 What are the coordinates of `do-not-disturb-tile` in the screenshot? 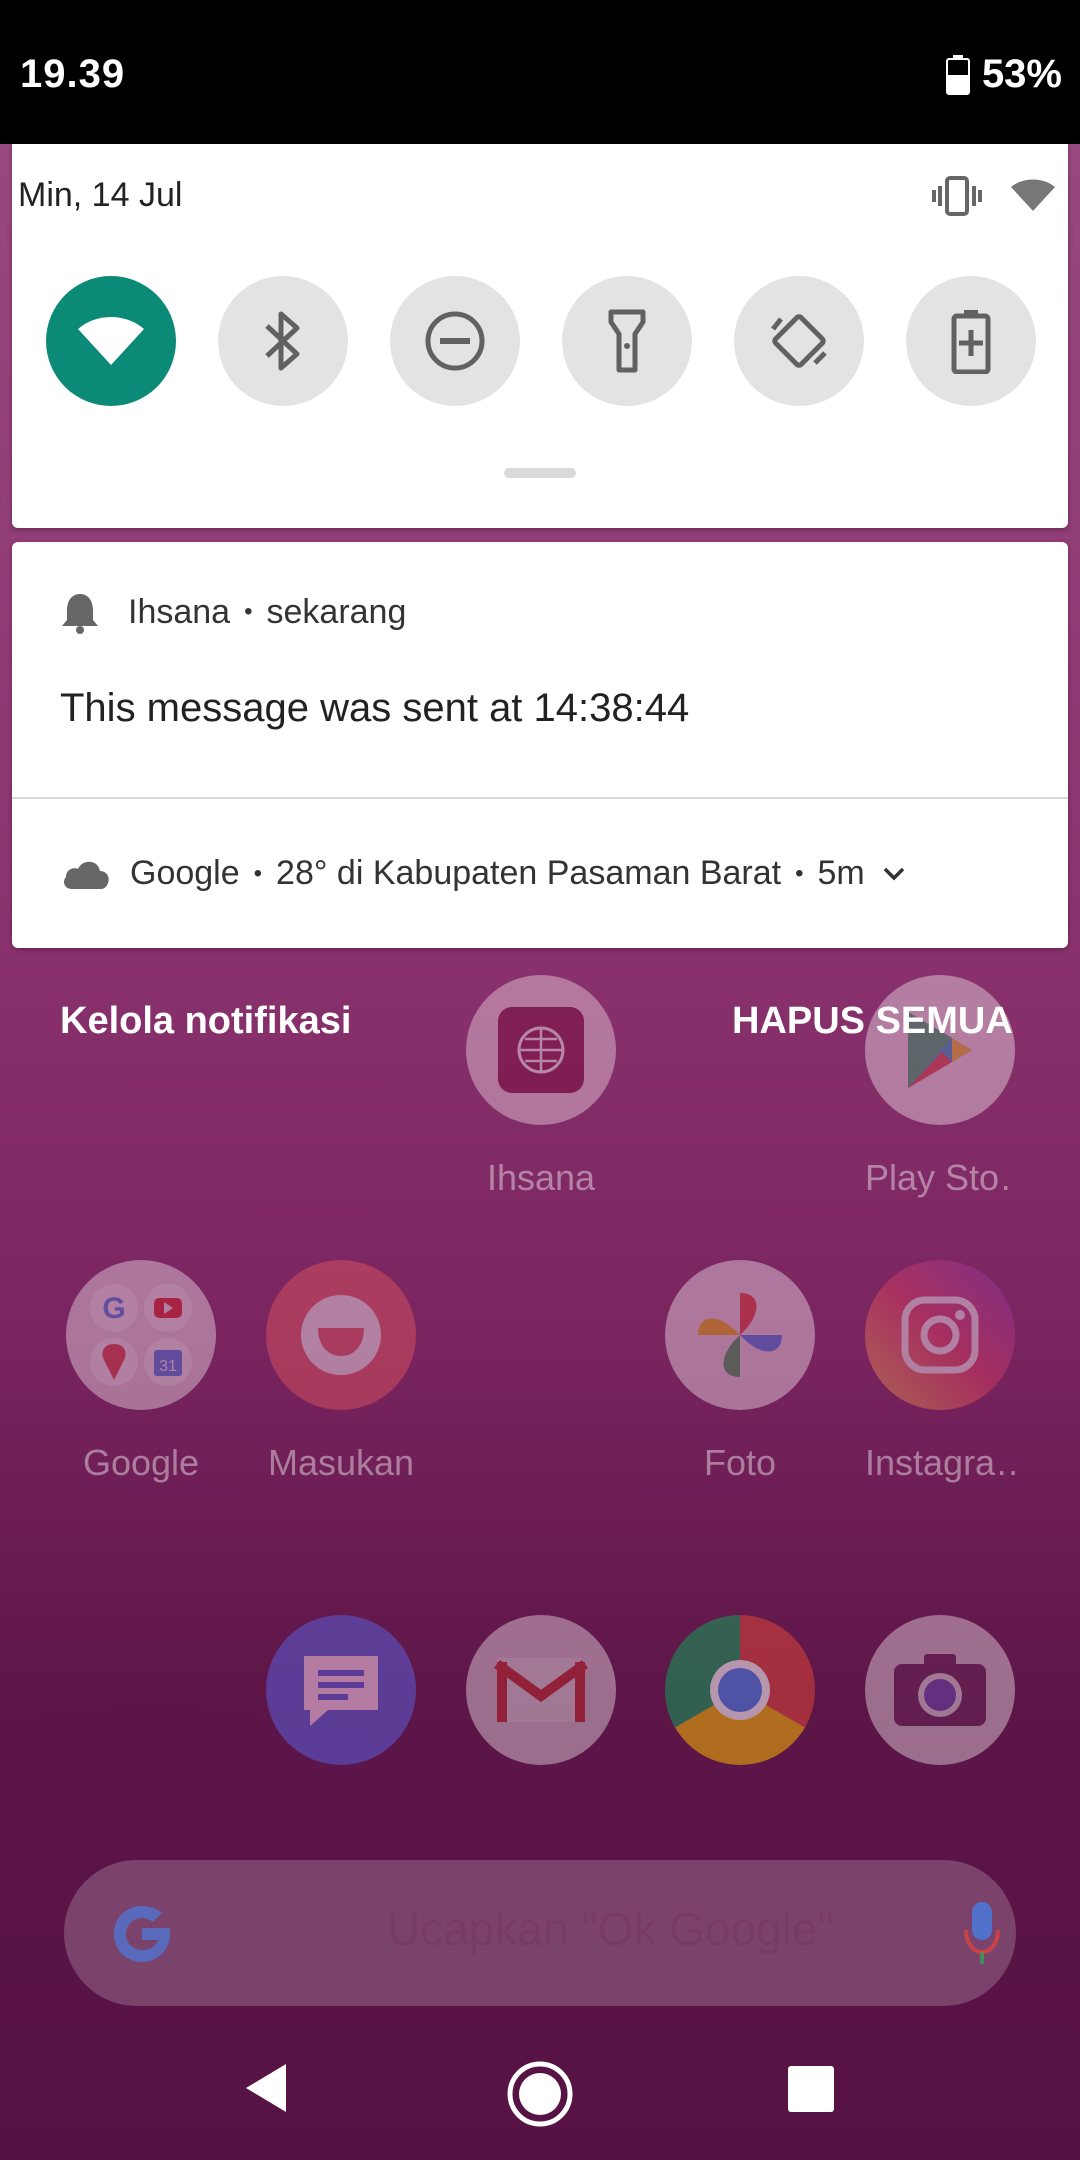 It's located at (455, 341).